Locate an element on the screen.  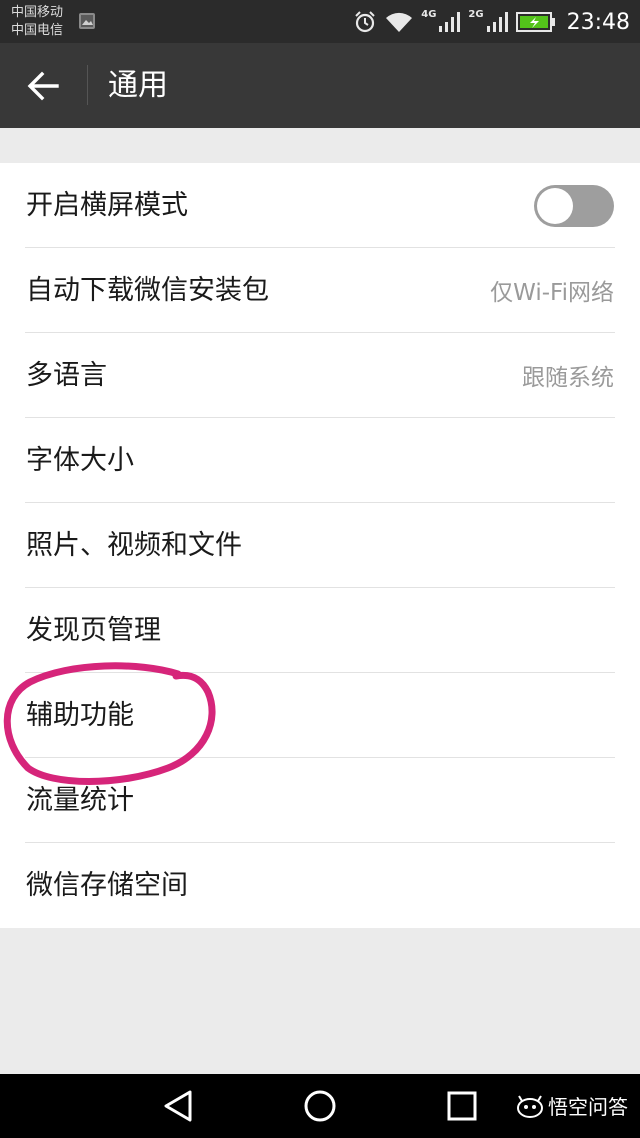
setting-label: 字体大小 is located at coordinates (80, 460).